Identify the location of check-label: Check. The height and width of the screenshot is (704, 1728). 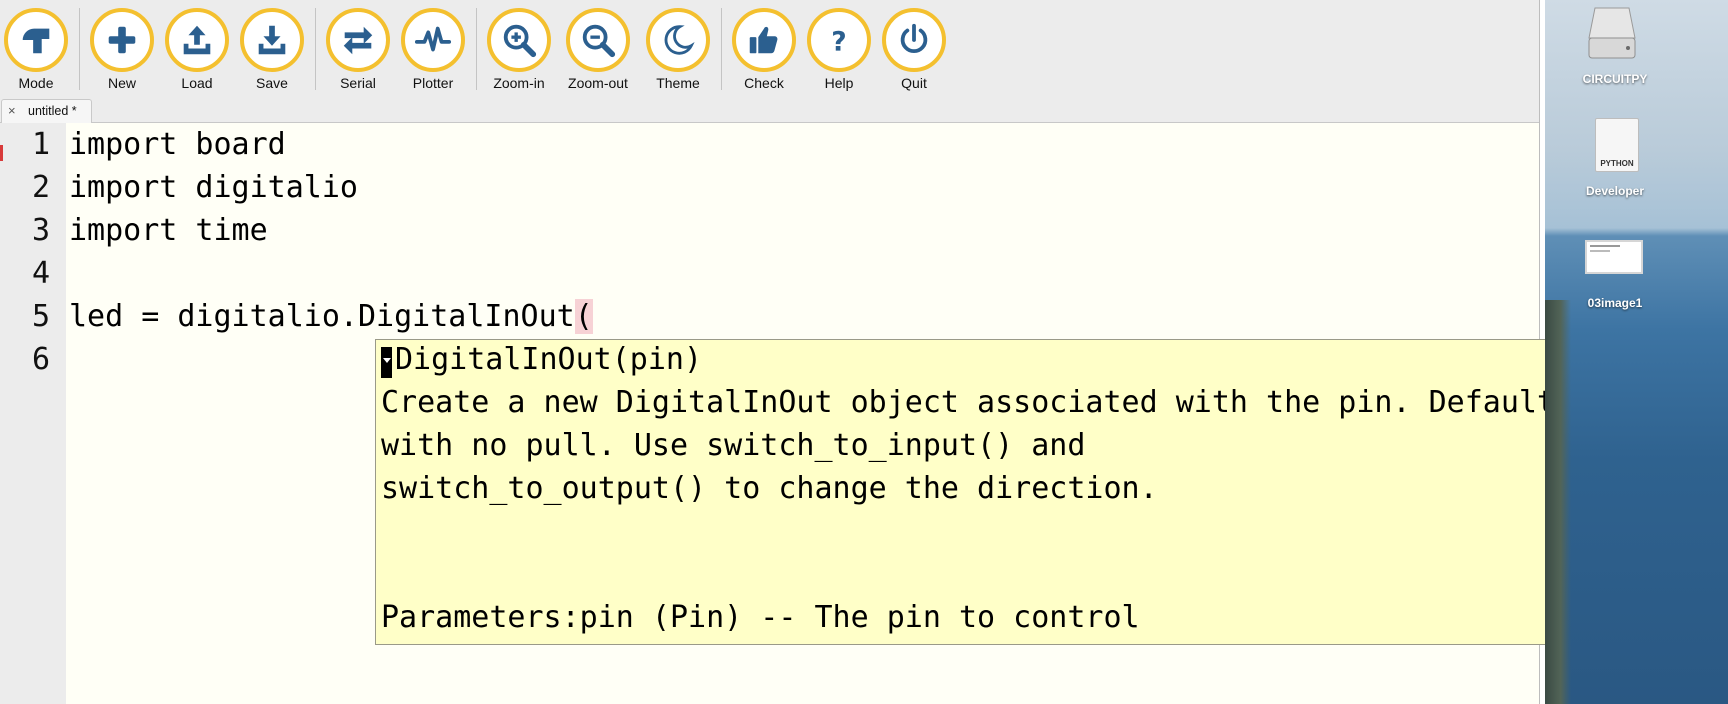
(764, 83).